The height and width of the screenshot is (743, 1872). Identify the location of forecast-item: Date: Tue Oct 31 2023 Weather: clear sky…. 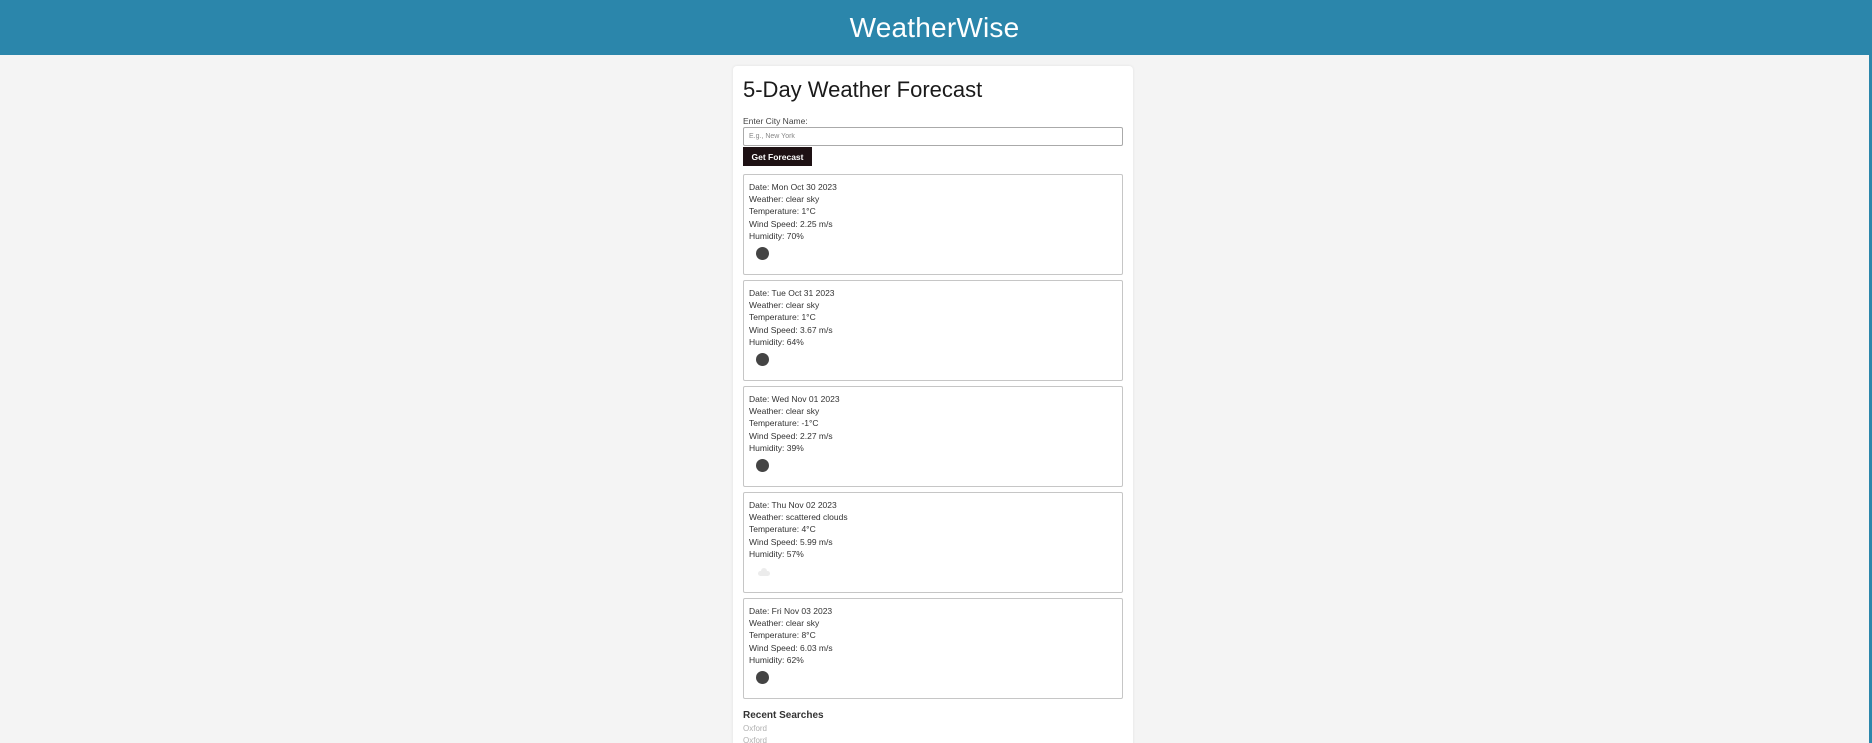
(933, 330).